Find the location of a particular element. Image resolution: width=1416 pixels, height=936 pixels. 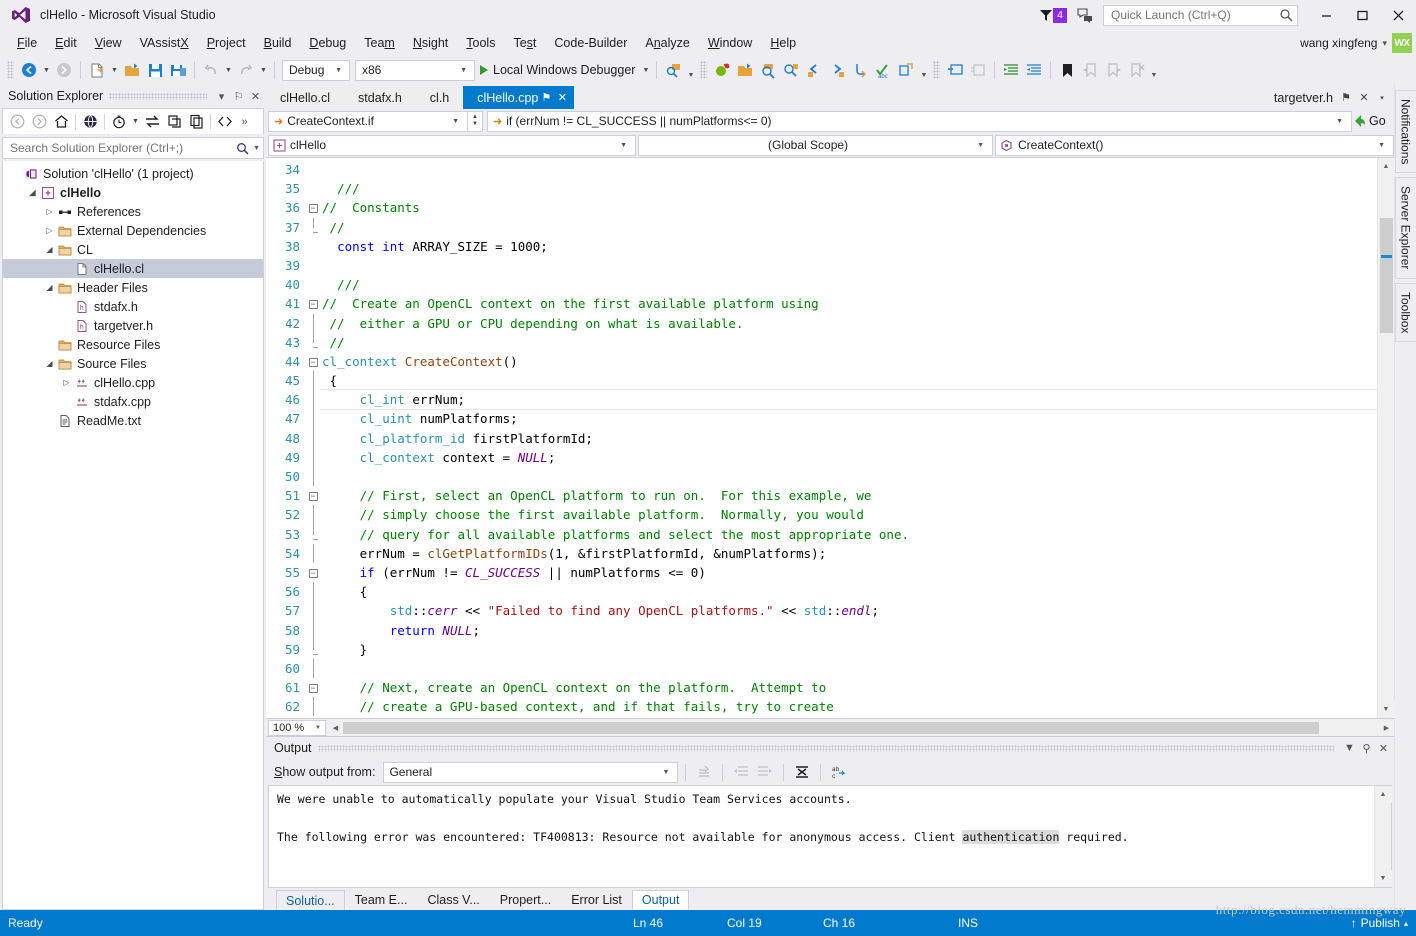

minimize-button is located at coordinates (1326, 15).